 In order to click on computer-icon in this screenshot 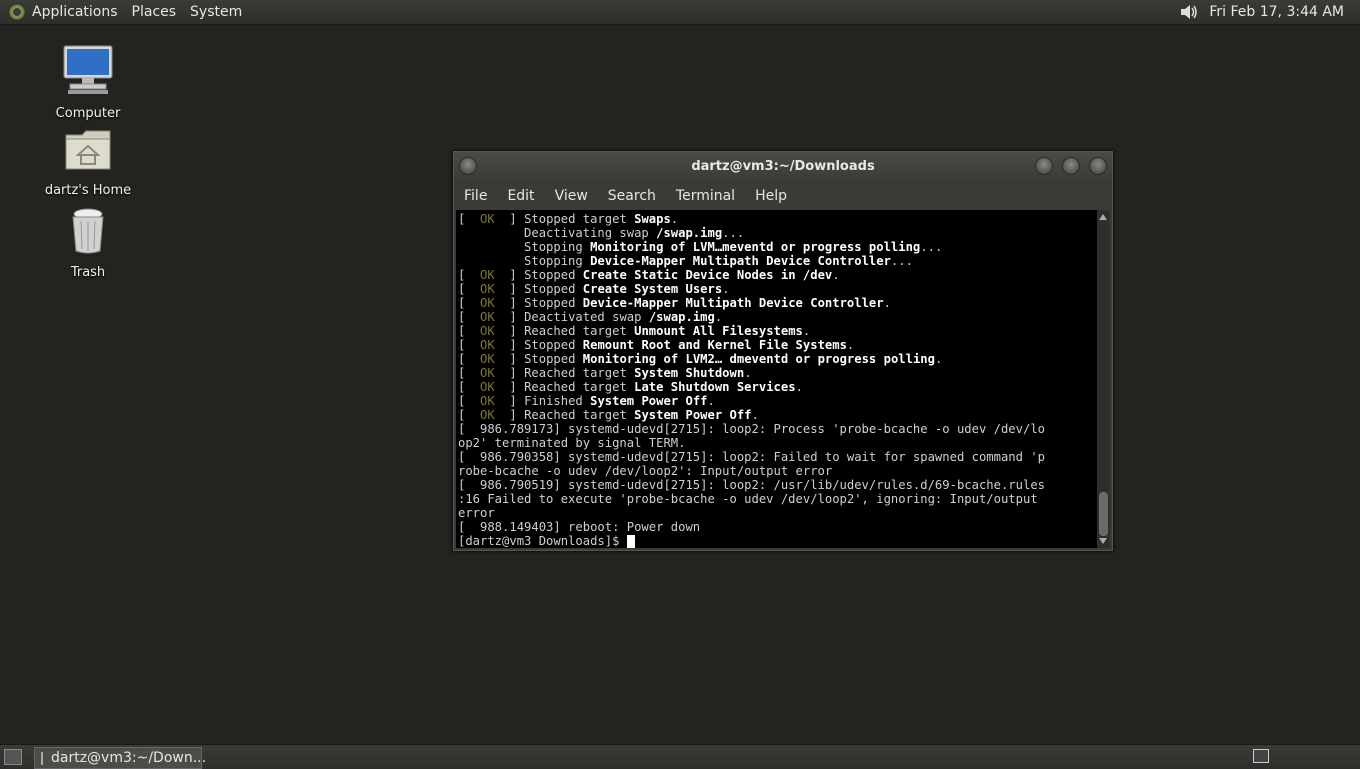, I will do `click(88, 72)`.